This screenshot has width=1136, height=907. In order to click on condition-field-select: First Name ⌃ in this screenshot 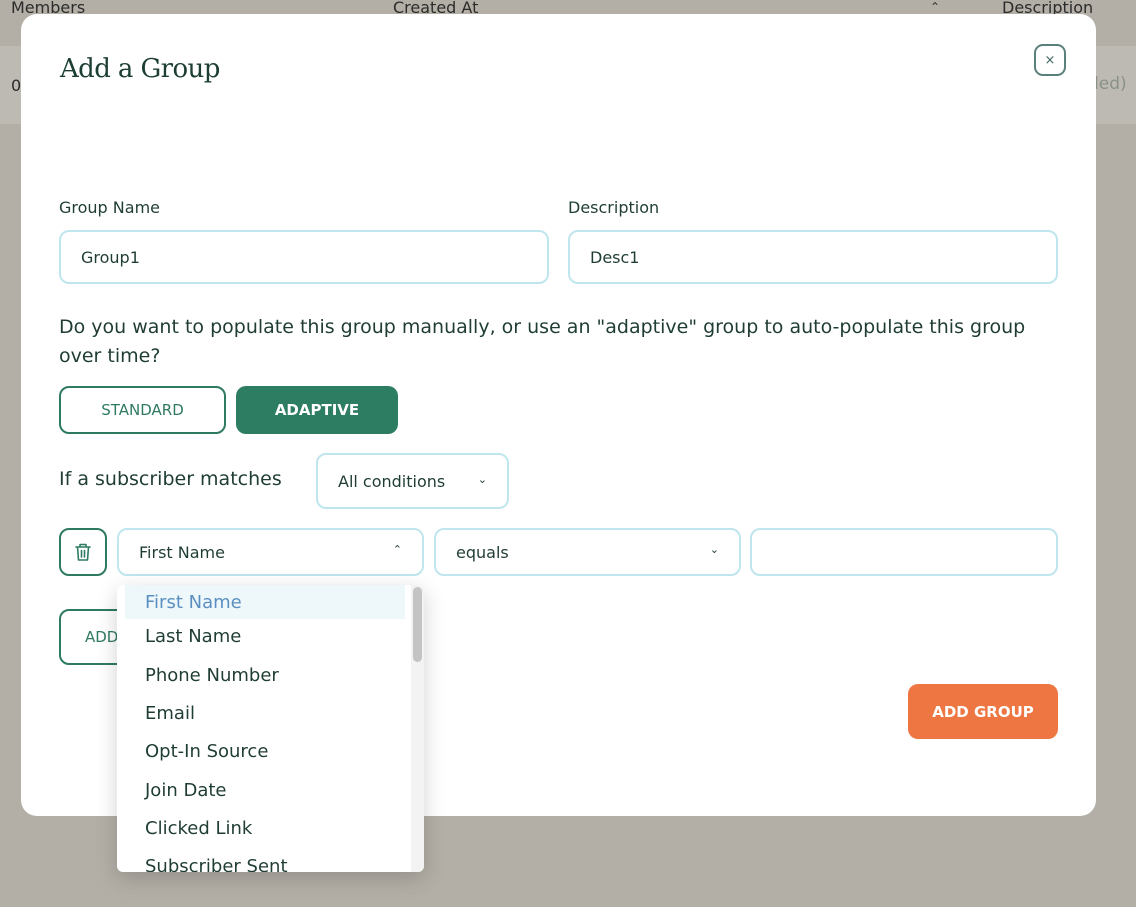, I will do `click(270, 552)`.